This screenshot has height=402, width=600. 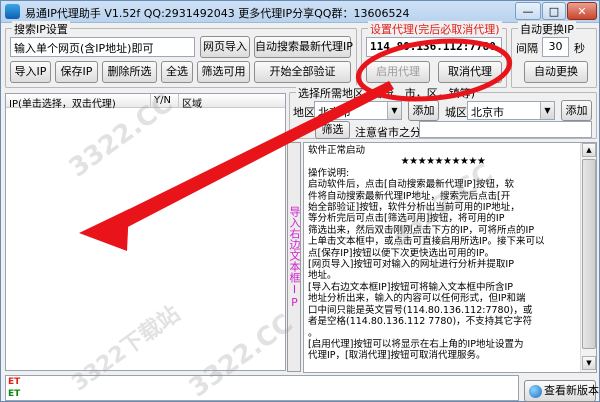 What do you see at coordinates (470, 72) in the screenshot?
I see `cancel-proxy-button: 取消代理` at bounding box center [470, 72].